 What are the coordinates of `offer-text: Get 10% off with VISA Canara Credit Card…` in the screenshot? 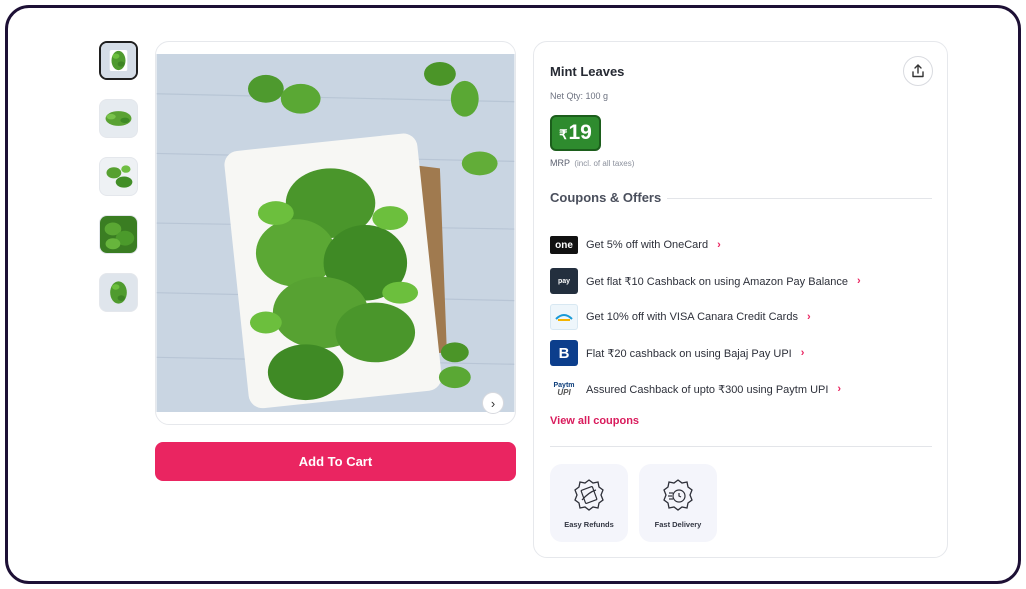 It's located at (692, 317).